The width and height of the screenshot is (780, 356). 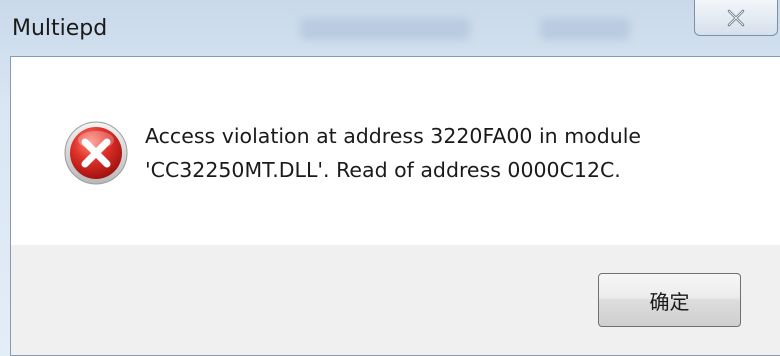 What do you see at coordinates (60, 28) in the screenshot?
I see `window-title: Multiepd` at bounding box center [60, 28].